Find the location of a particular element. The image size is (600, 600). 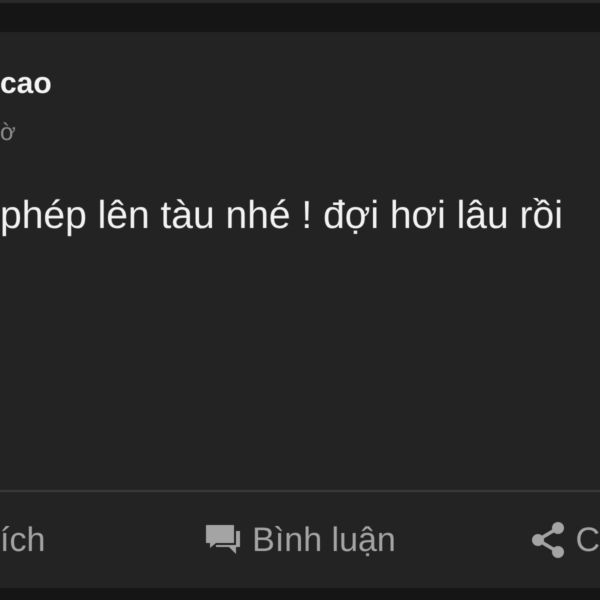

post-time: ờ is located at coordinates (8, 133).